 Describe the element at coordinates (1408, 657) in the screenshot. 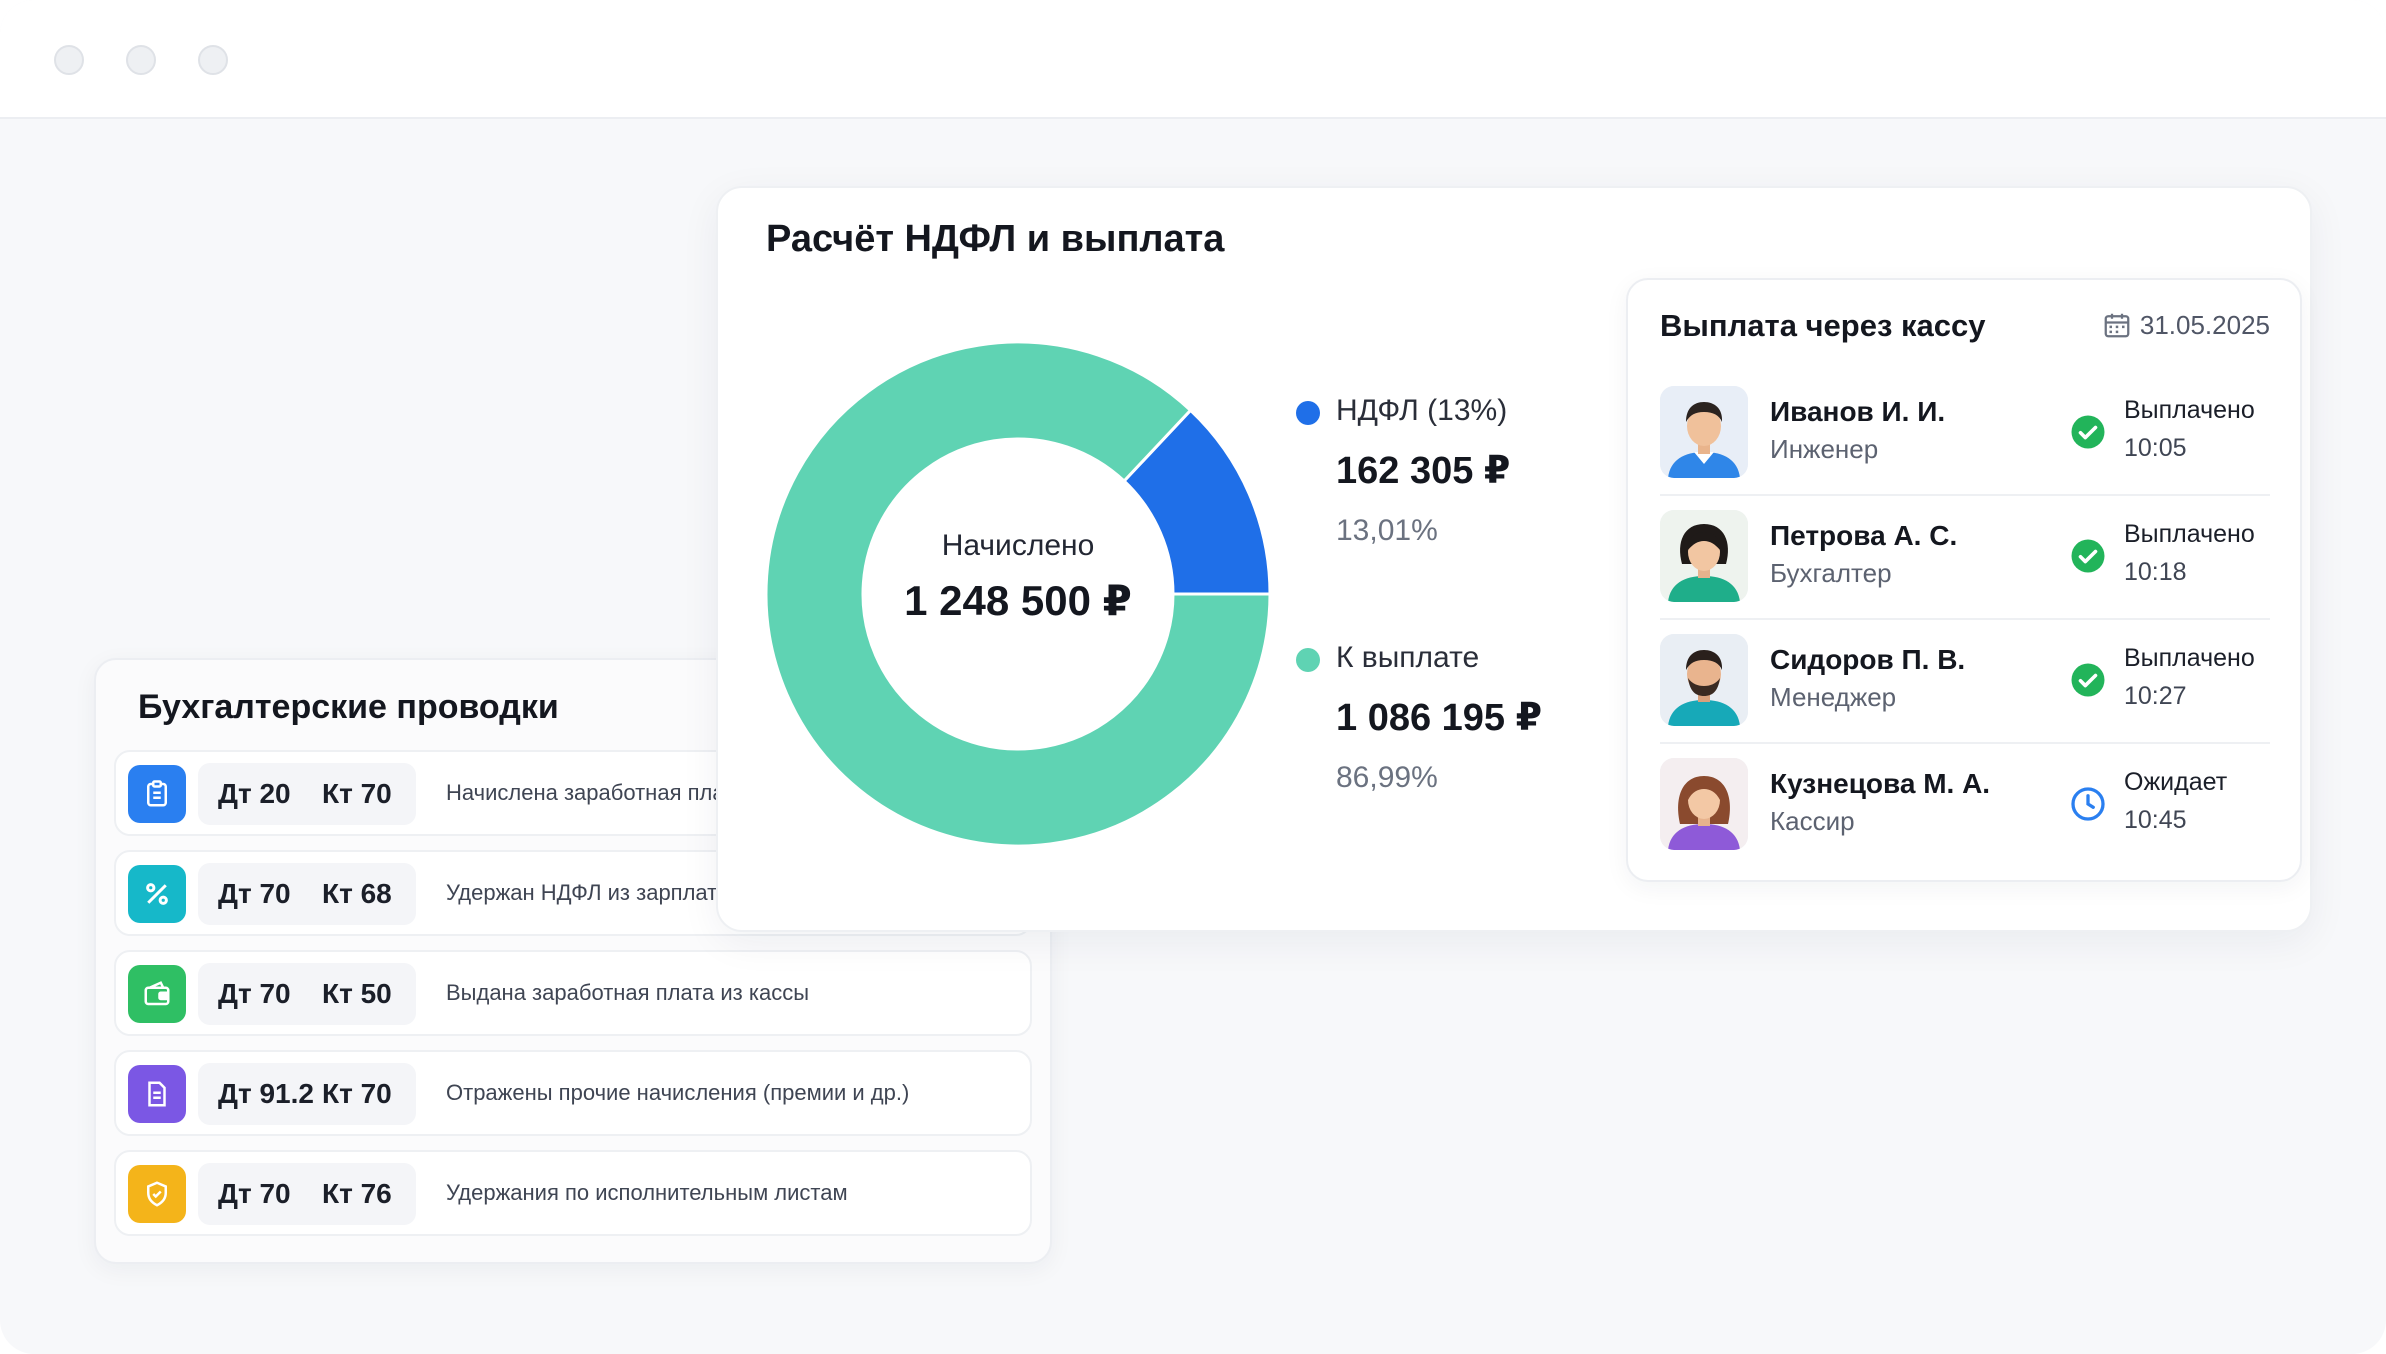

I see `legend-payout-label: К выплате` at that location.